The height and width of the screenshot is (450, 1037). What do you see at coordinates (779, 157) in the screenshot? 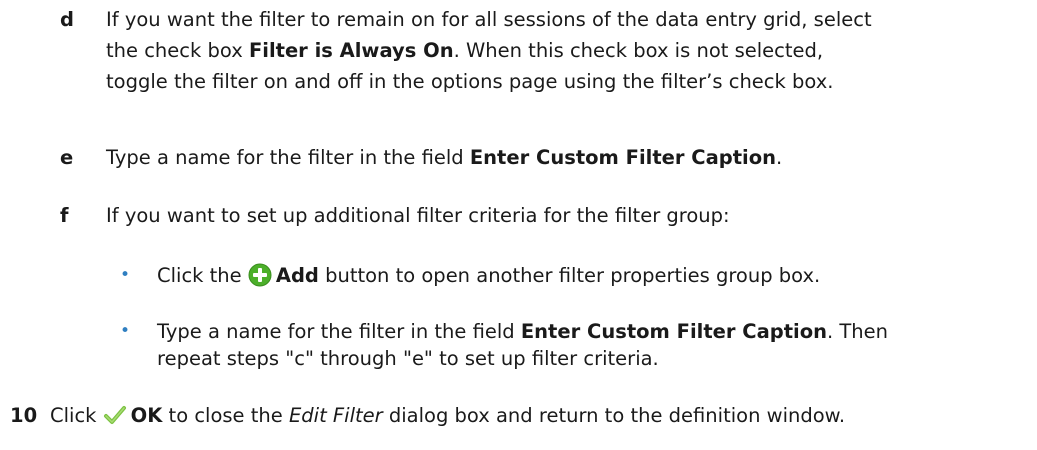
I see `step-e-post: .` at bounding box center [779, 157].